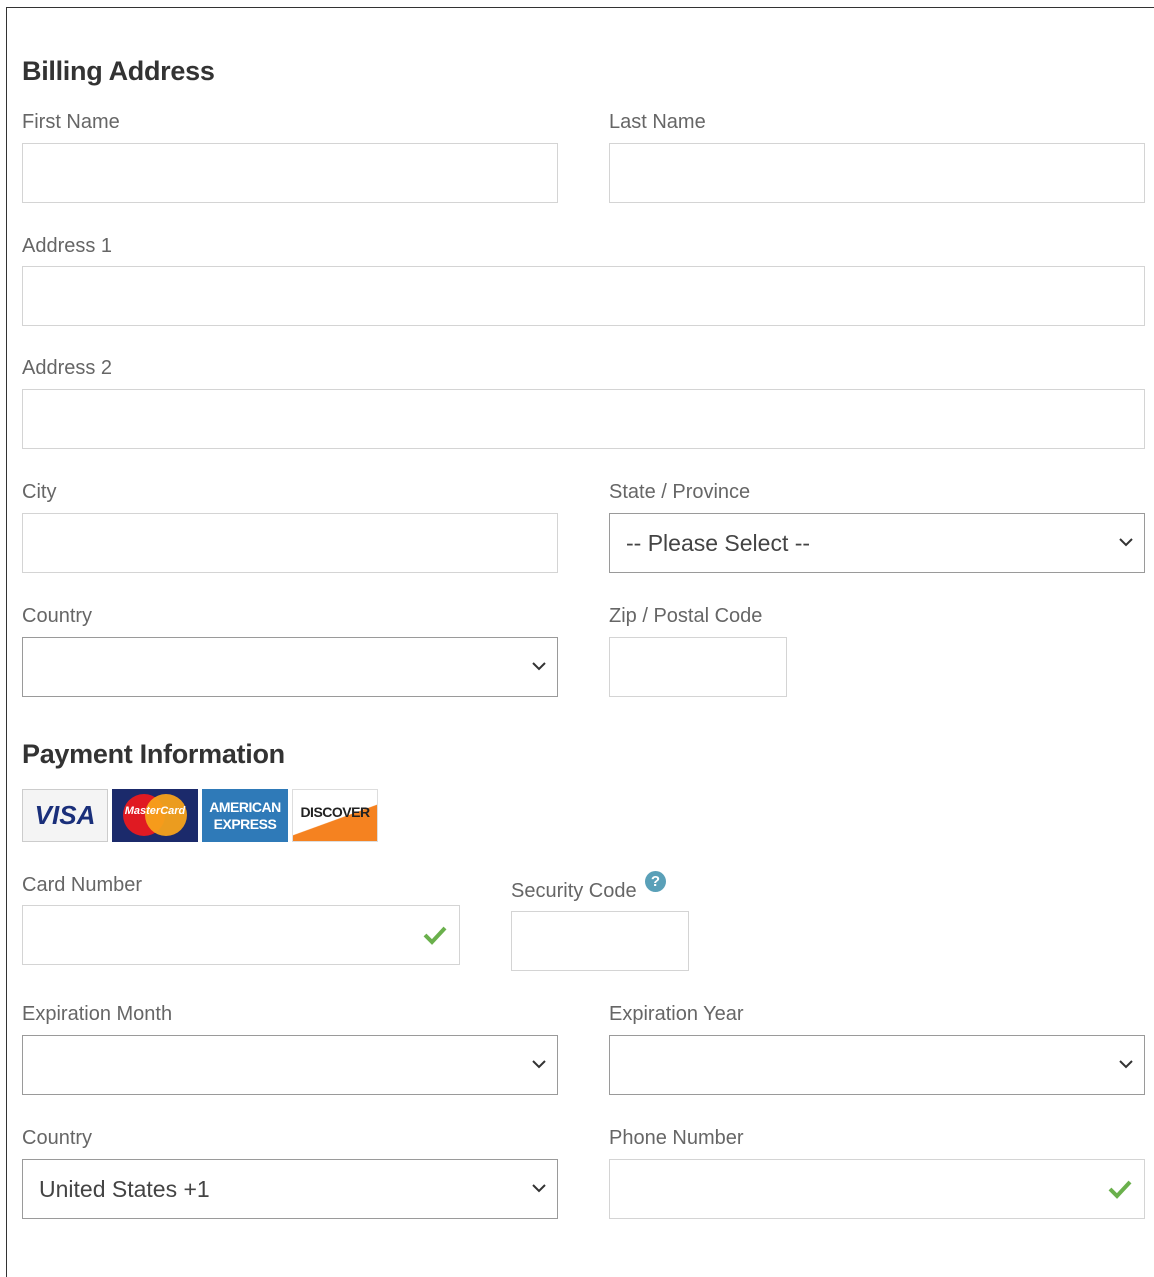  Describe the element at coordinates (686, 616) in the screenshot. I see `zip-label: Zip / Postal Code` at that location.